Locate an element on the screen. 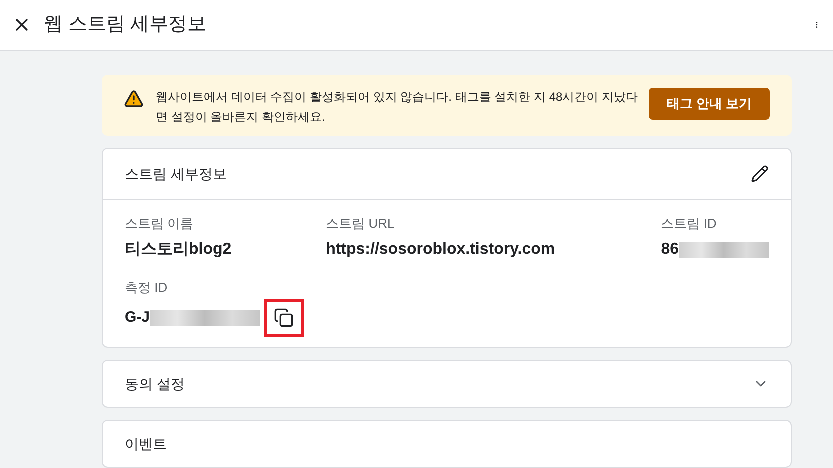 The image size is (833, 468). field-label: 스트림 URL is located at coordinates (361, 224).